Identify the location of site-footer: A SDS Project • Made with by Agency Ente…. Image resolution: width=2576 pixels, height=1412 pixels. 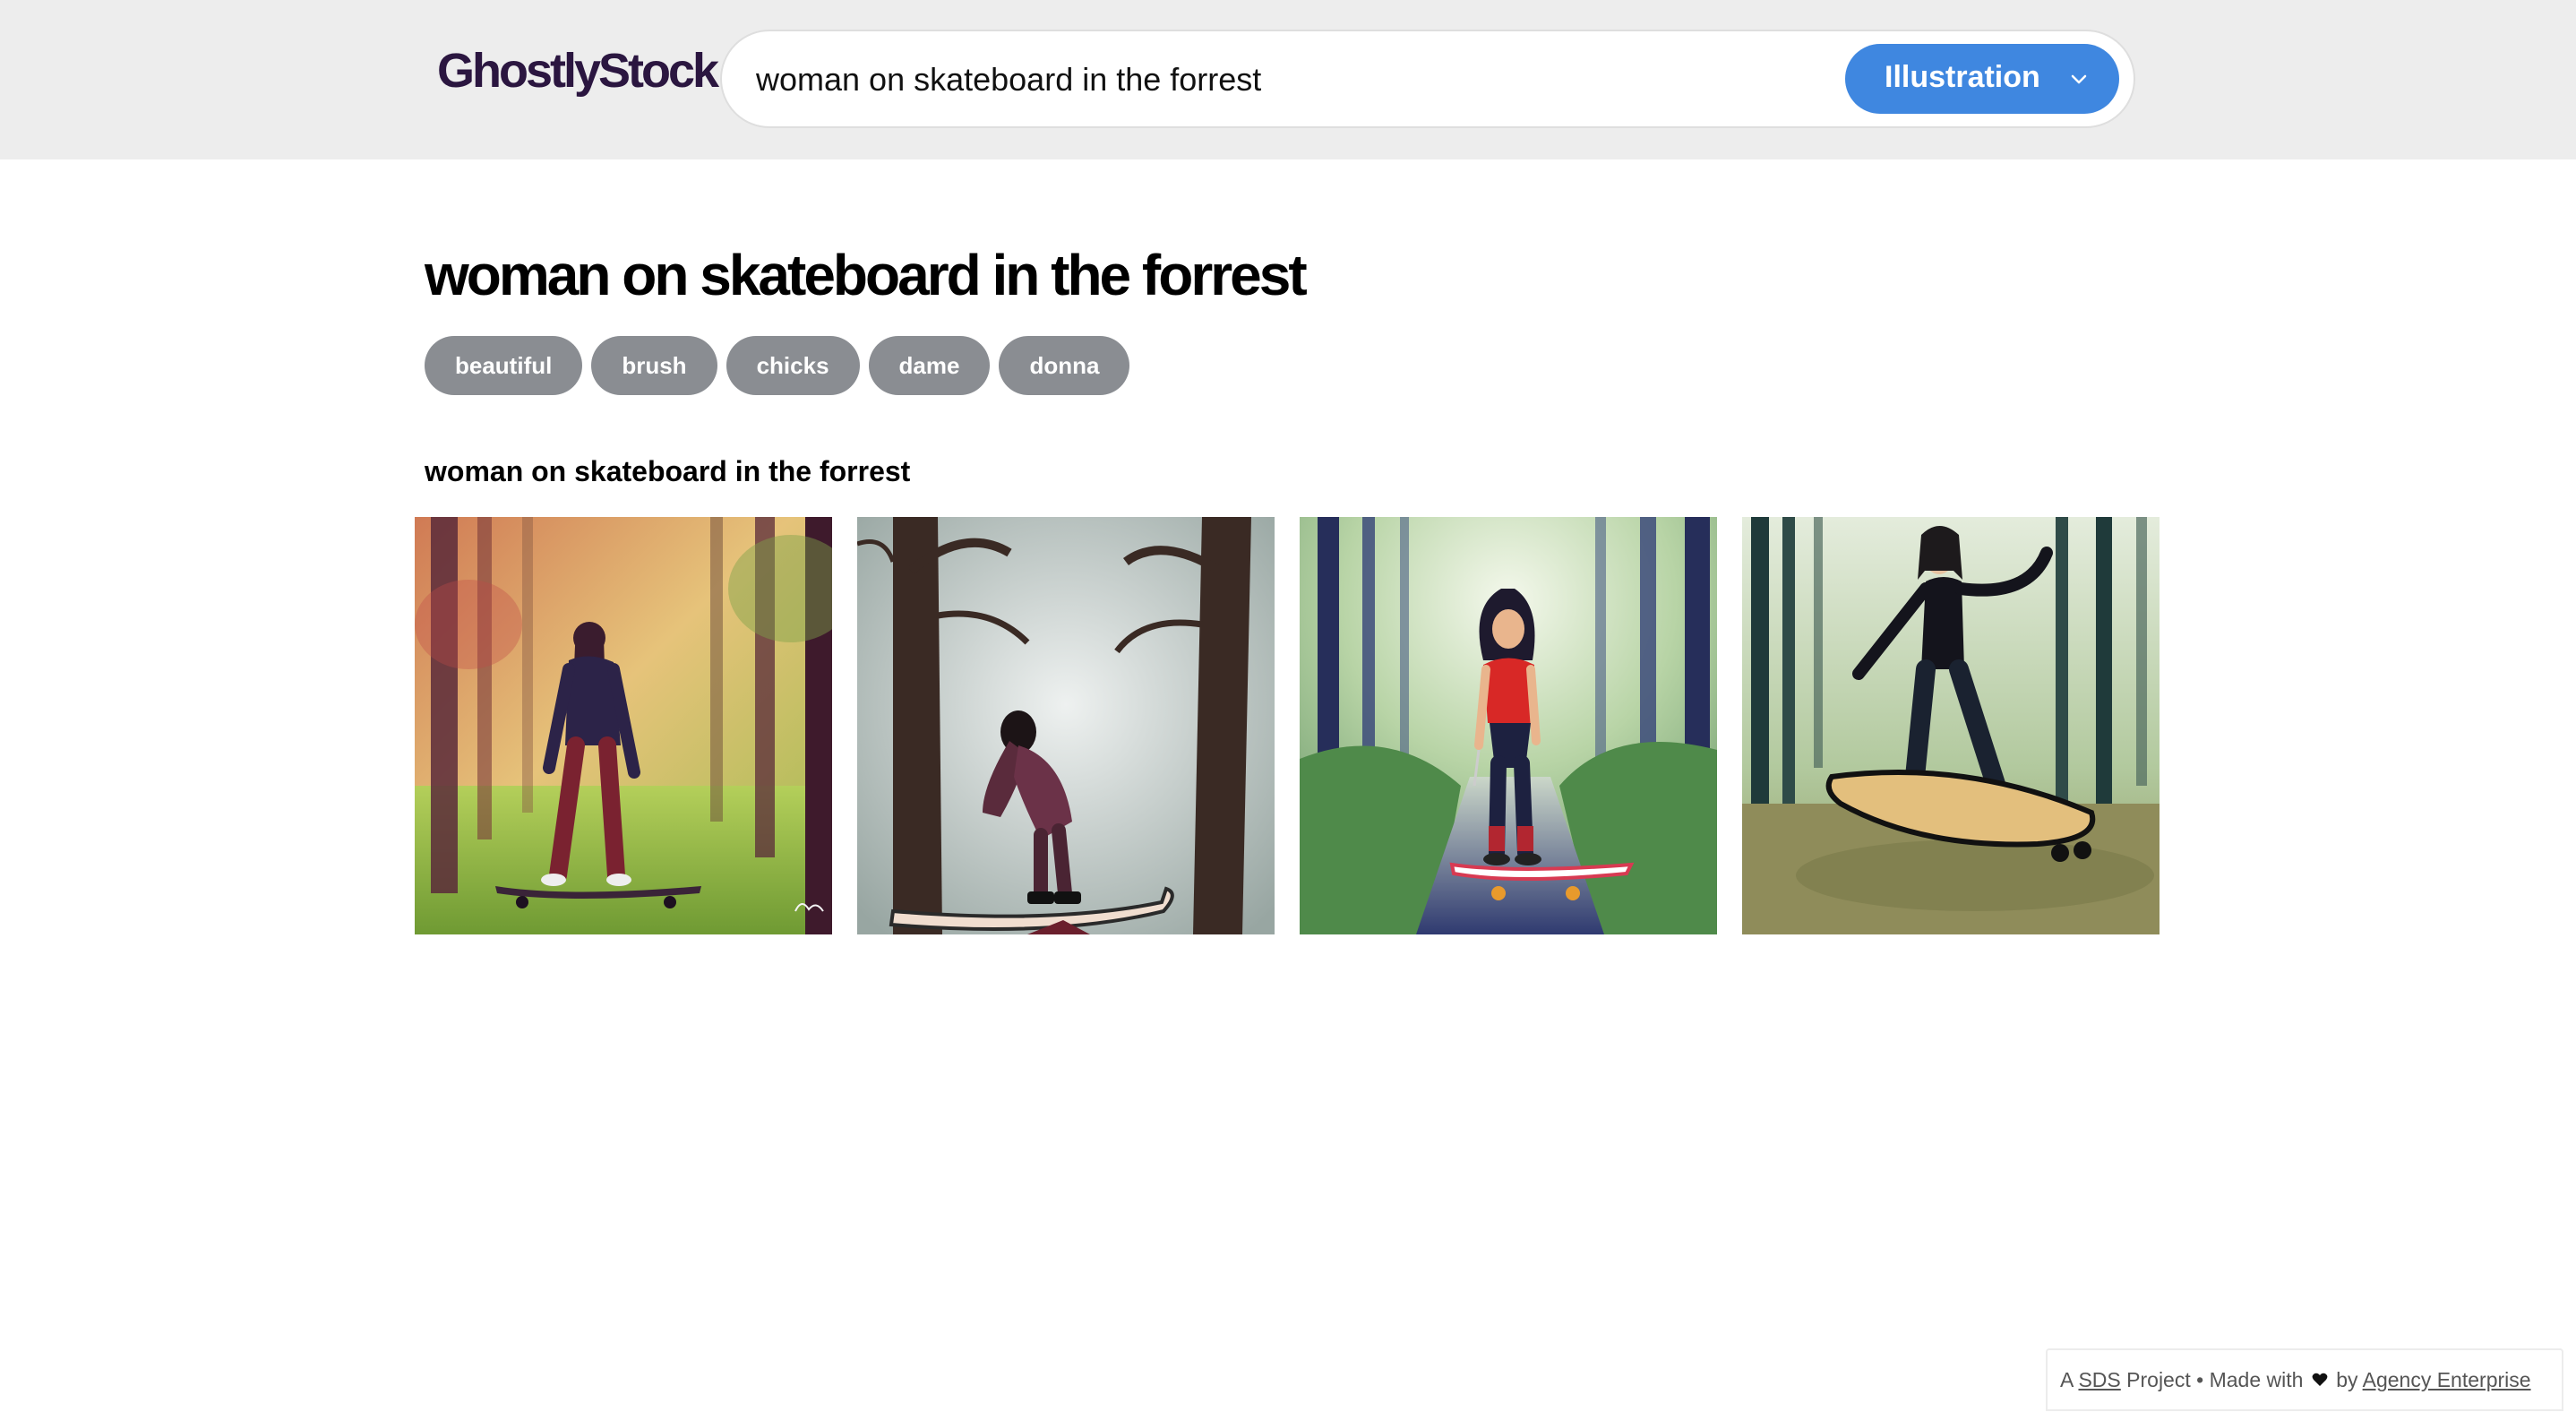
(2304, 1379).